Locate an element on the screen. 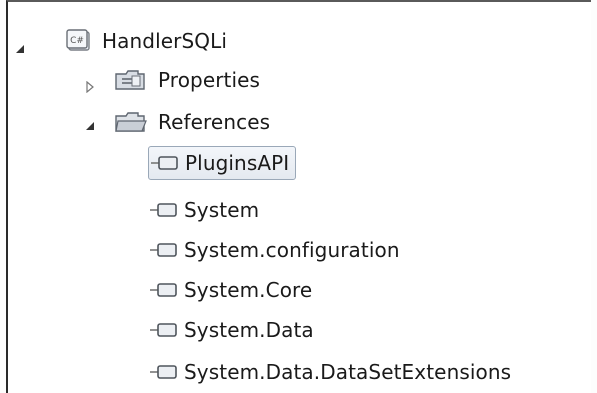 The width and height of the screenshot is (597, 393). tree-node-project: C# HandlerSQLi is located at coordinates (146, 41).